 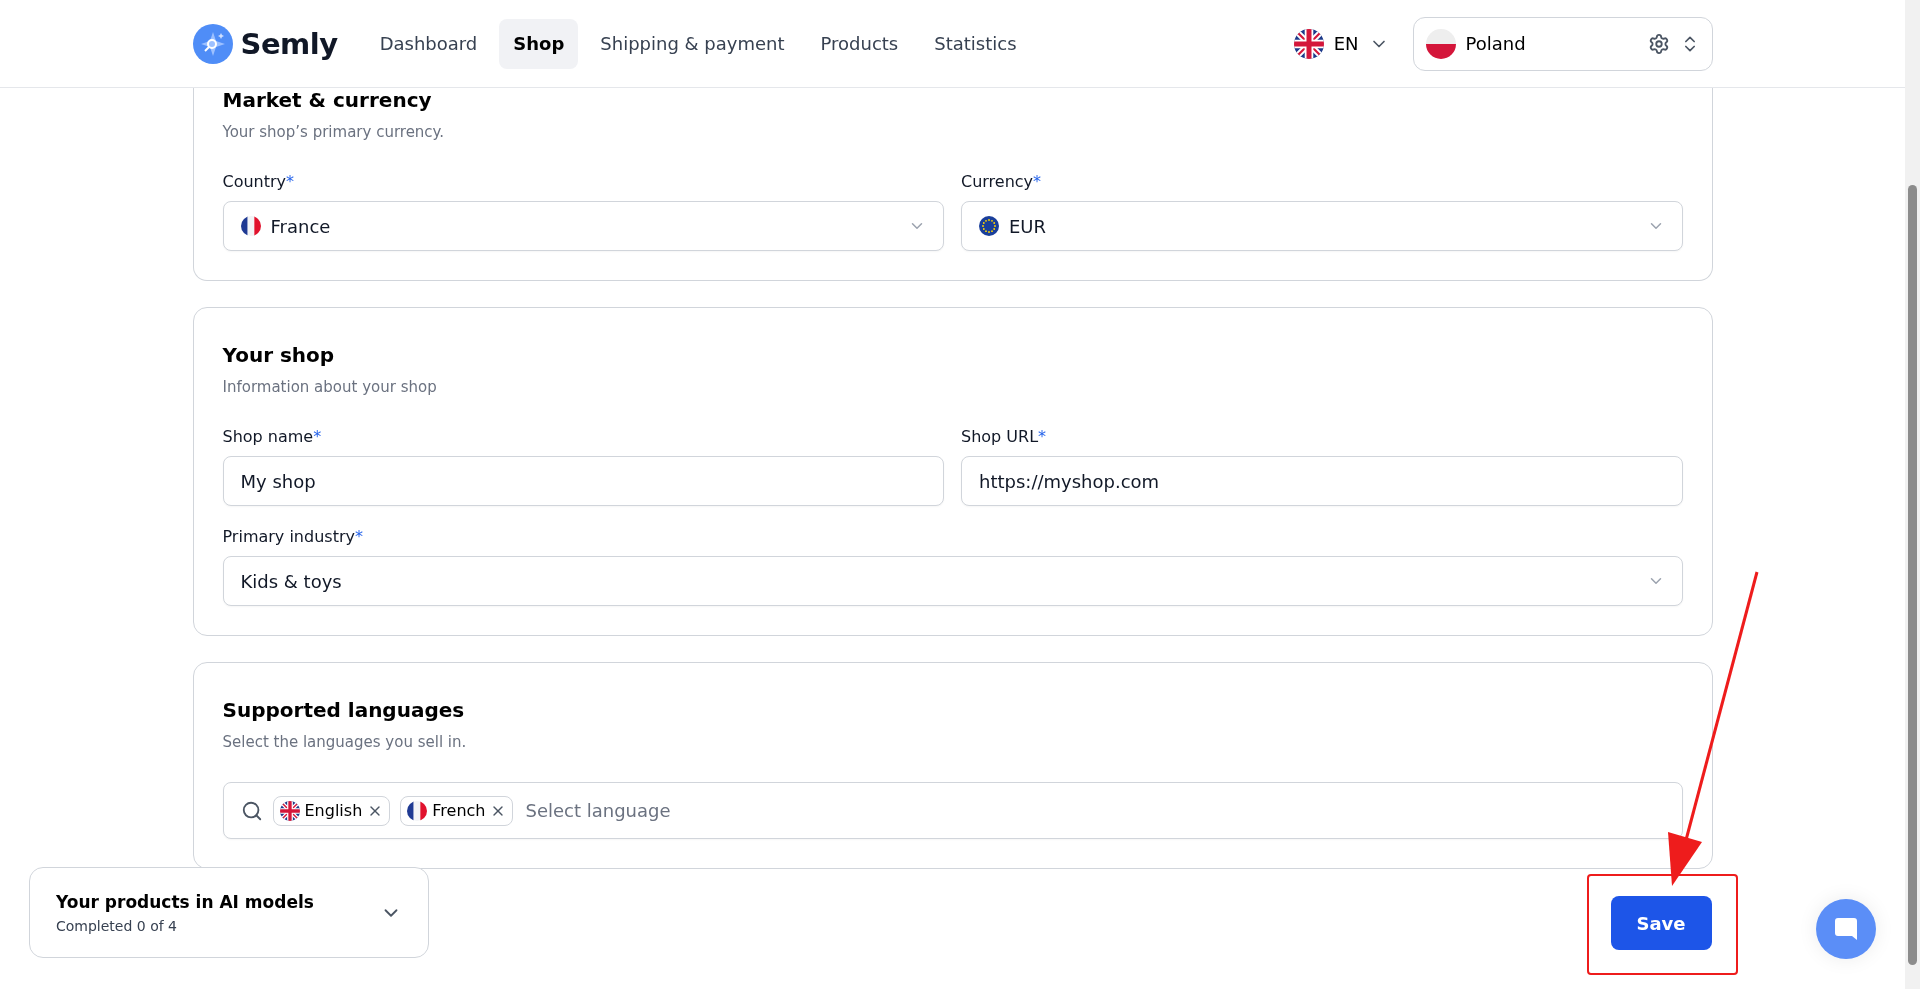 I want to click on section-subtitle: Your shop’s primary currency., so click(x=334, y=132).